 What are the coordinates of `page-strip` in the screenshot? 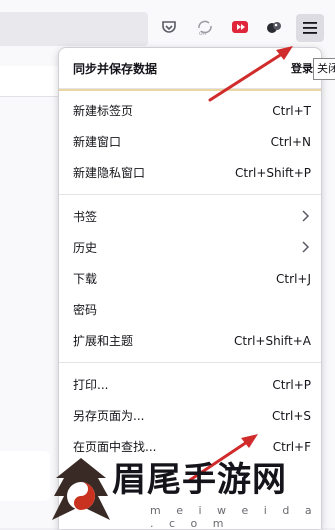 It's located at (30, 81).